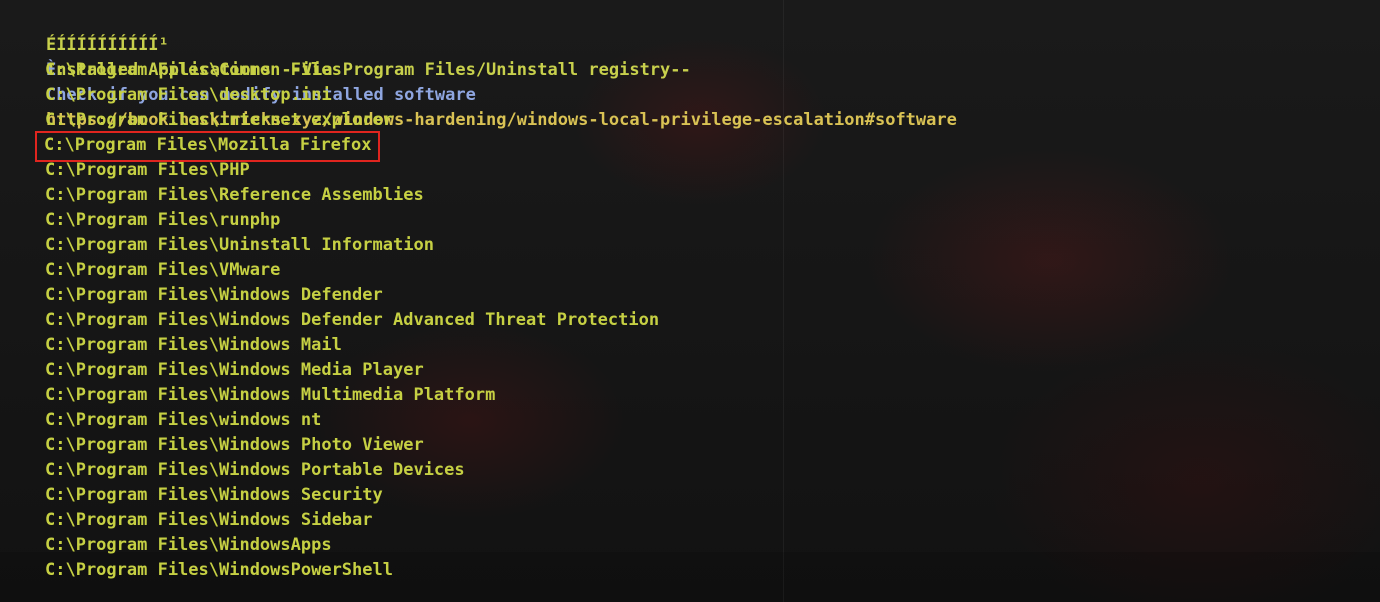 The width and height of the screenshot is (1380, 602). I want to click on path-line: C:\Program Files\Windows Sidebar, so click(209, 520).